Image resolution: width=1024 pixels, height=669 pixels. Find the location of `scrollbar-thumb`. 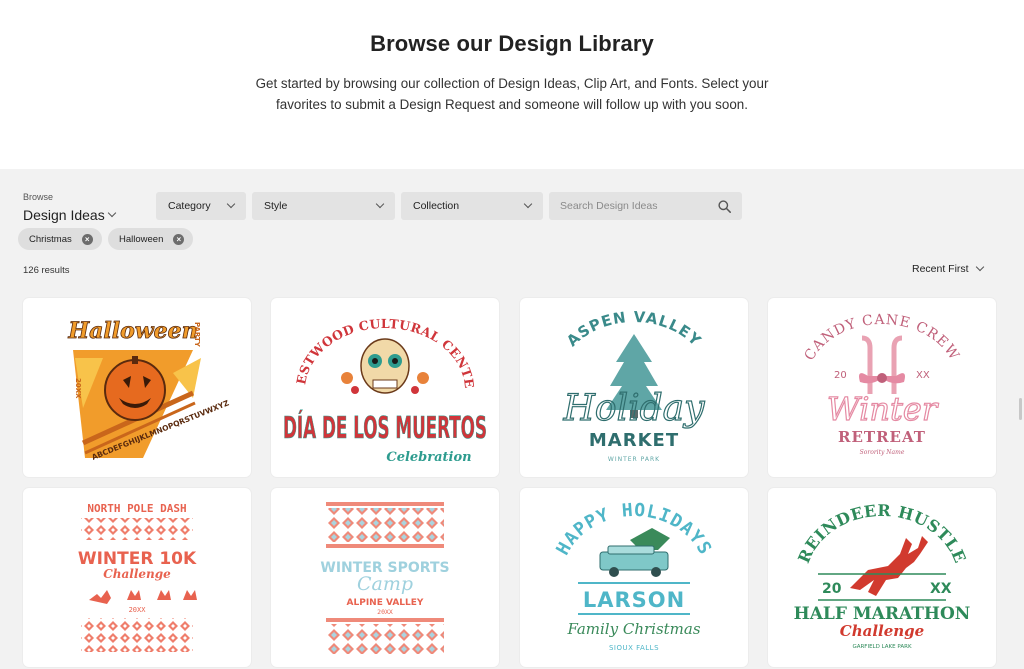

scrollbar-thumb is located at coordinates (1020, 409).